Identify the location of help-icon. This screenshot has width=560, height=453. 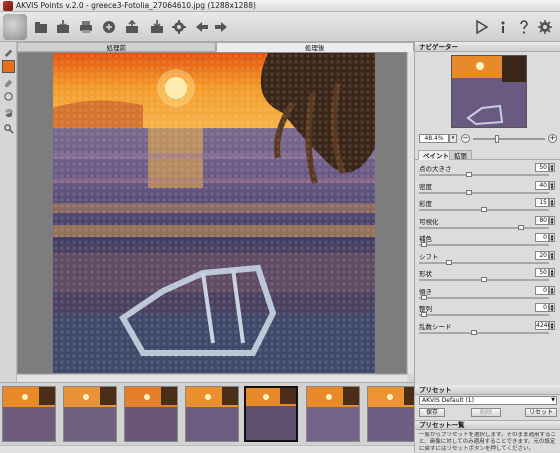
(524, 27).